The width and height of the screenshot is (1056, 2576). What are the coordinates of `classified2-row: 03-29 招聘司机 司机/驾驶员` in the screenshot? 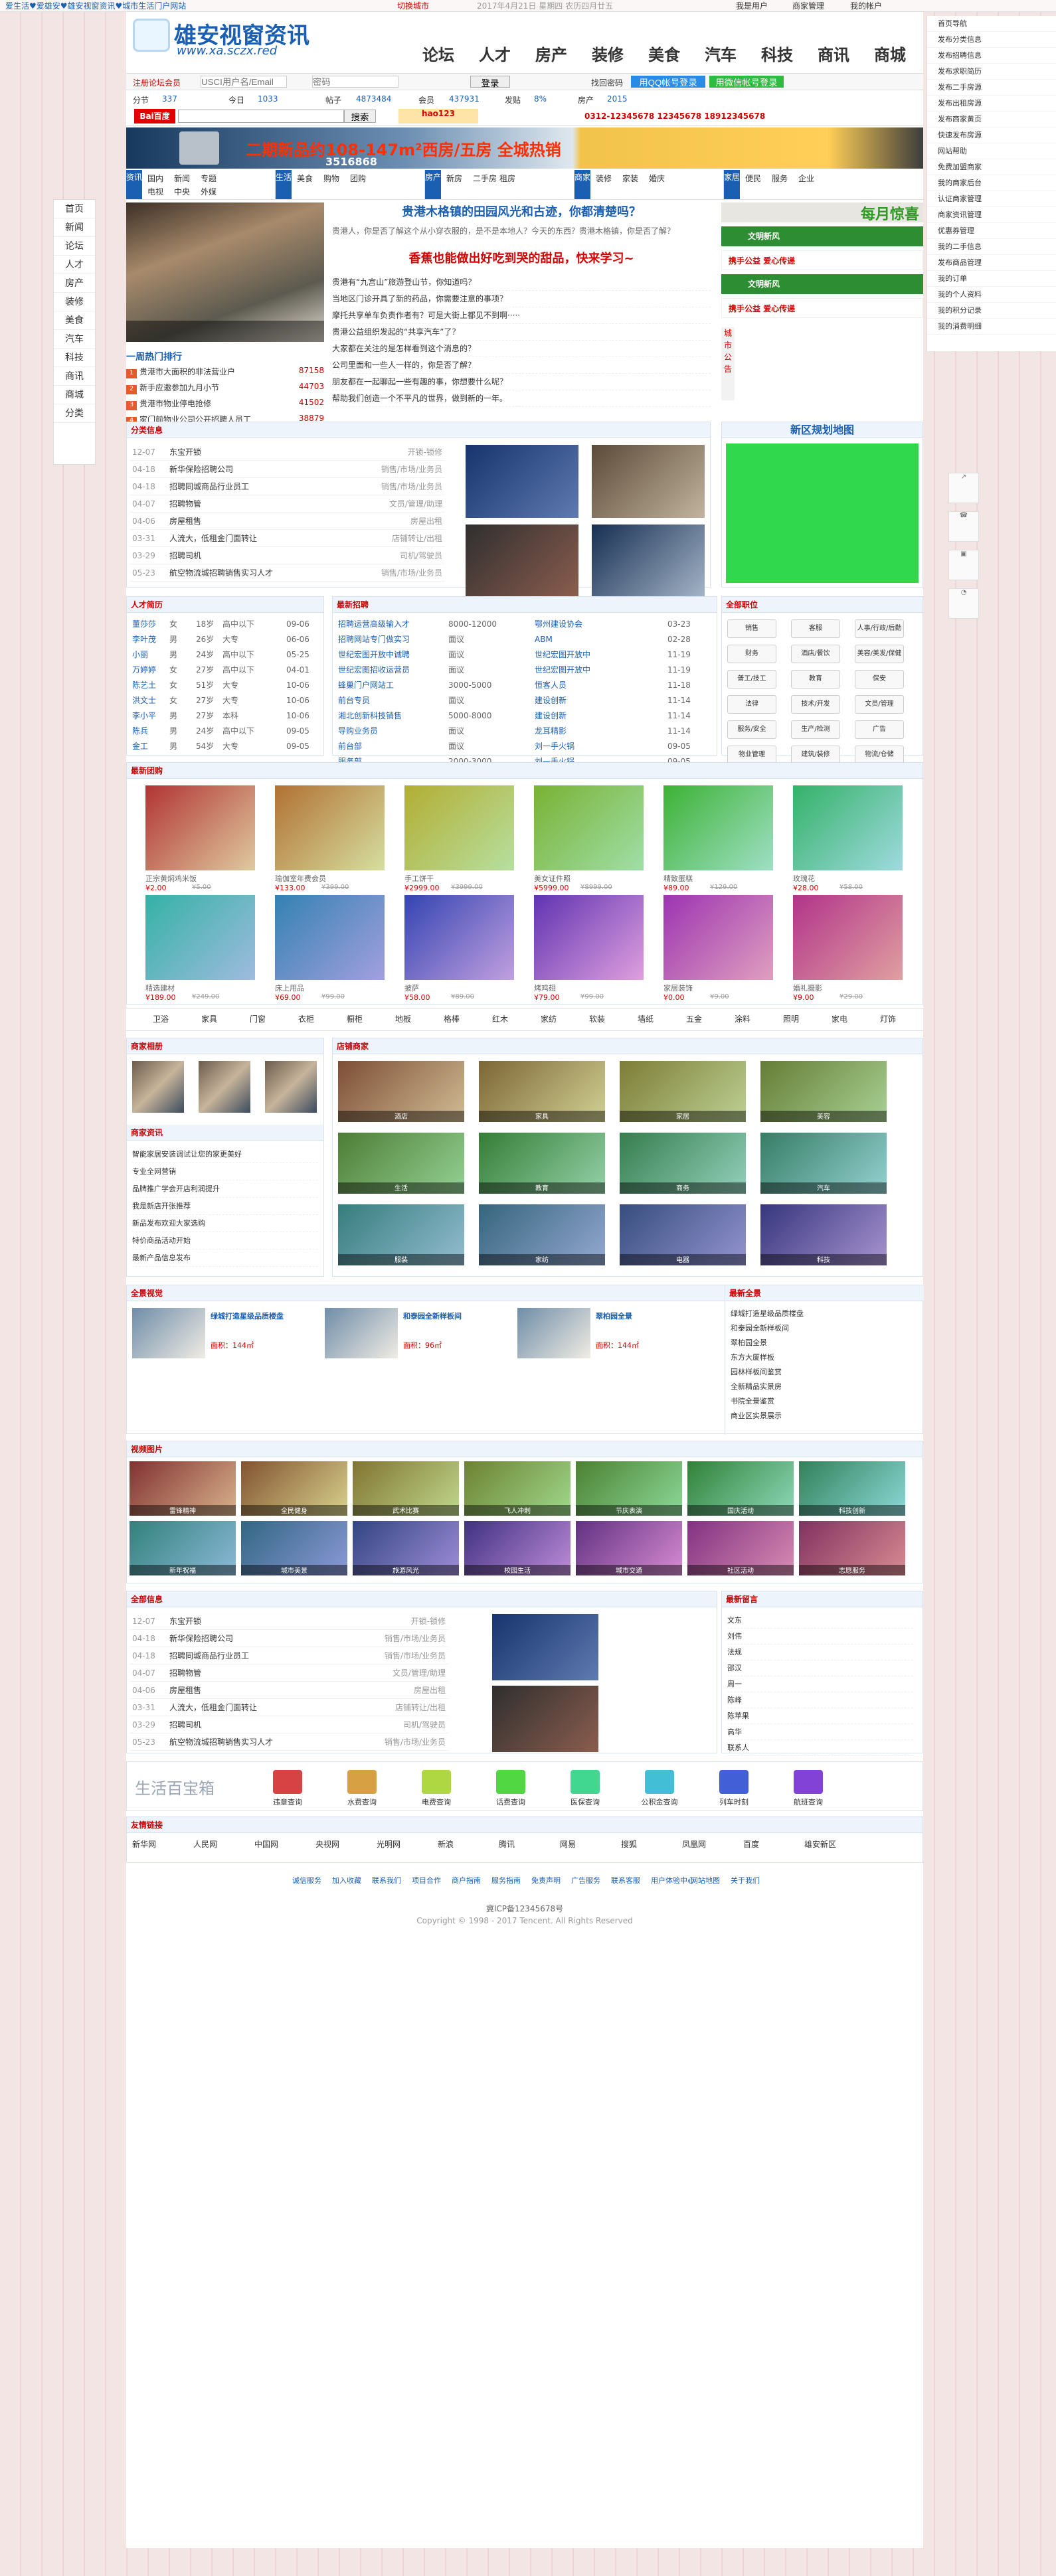 It's located at (289, 1724).